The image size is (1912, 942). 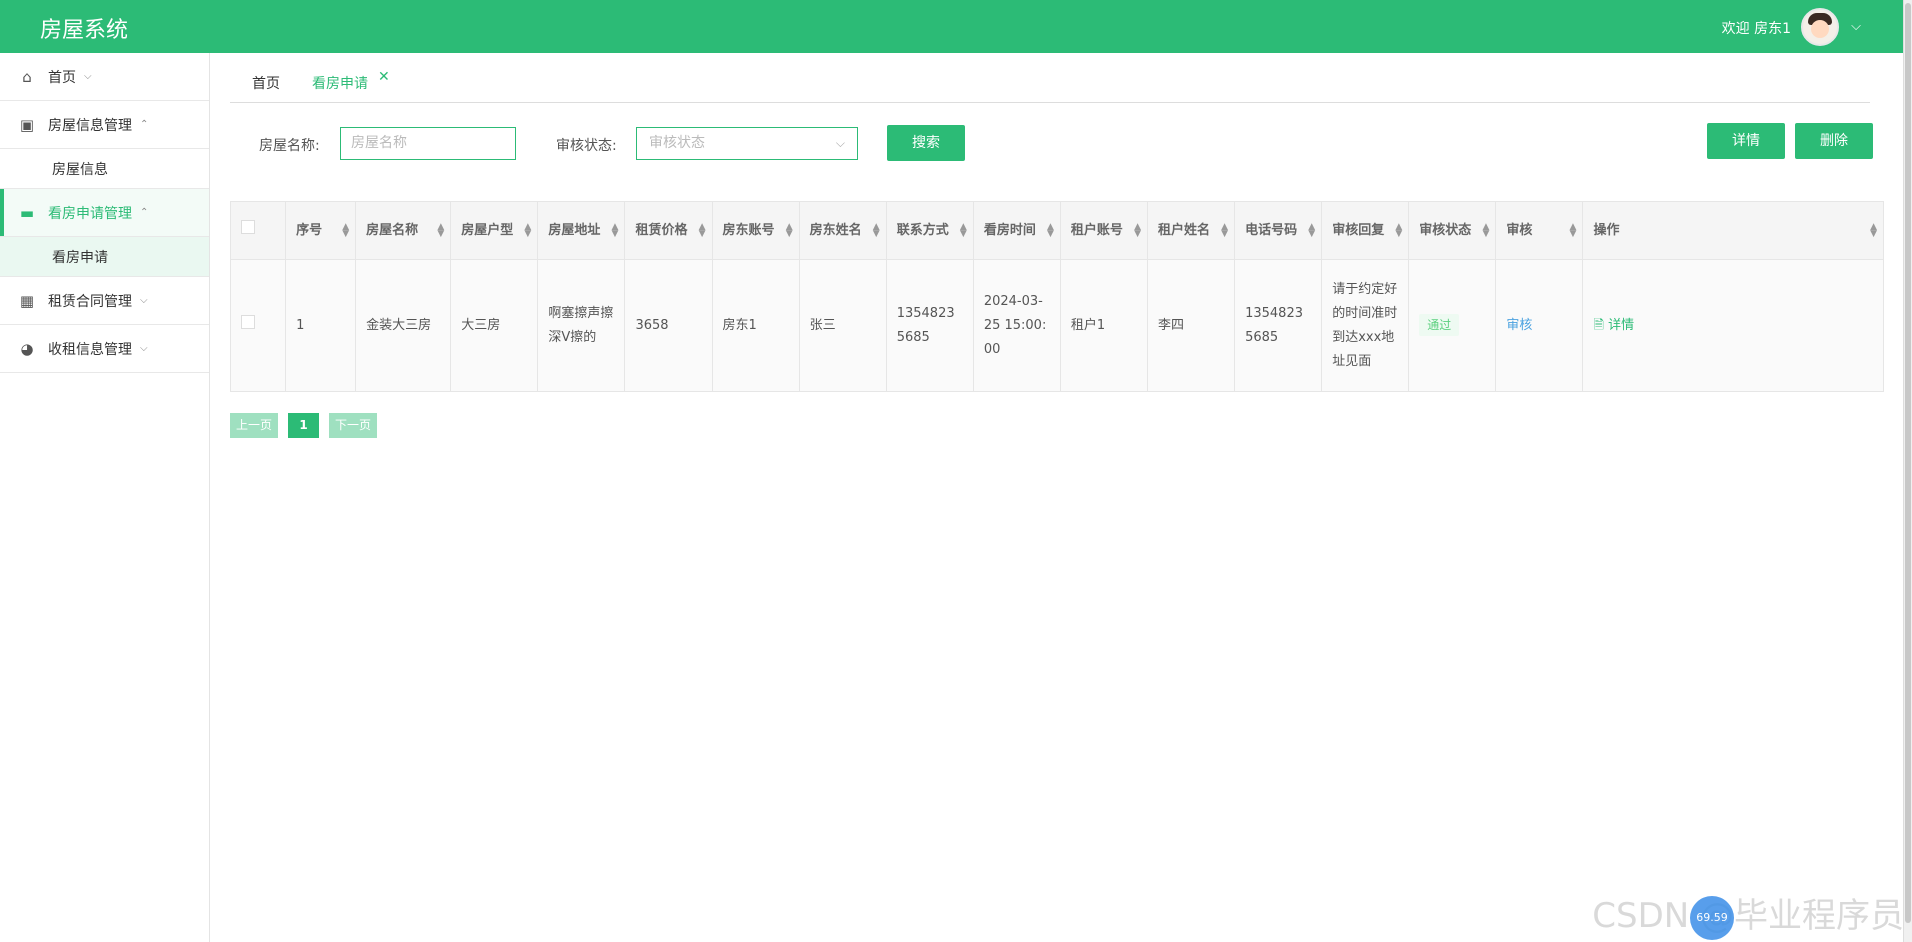 What do you see at coordinates (1834, 141) in the screenshot?
I see `delete-button: 删除` at bounding box center [1834, 141].